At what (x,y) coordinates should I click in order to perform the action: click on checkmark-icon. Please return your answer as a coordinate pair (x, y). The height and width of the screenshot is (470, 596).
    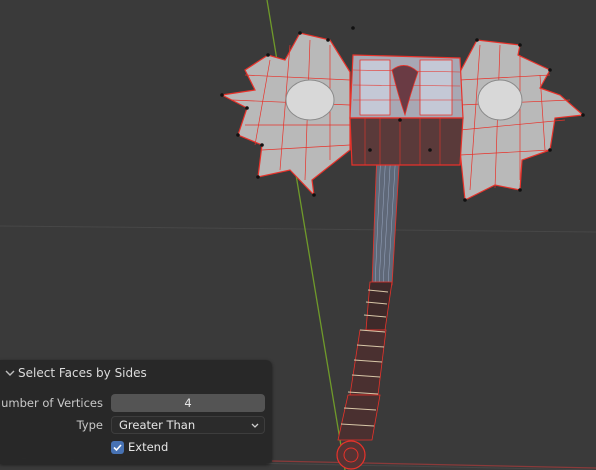
    Looking at the image, I should click on (117, 447).